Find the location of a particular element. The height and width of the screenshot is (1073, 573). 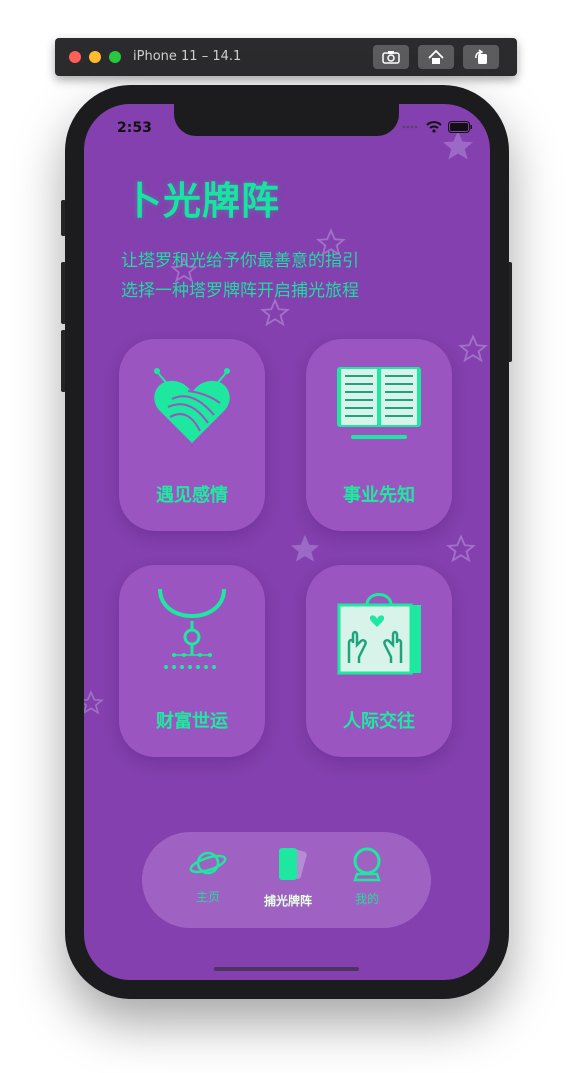

tab-spreads: 捕光牌阵 is located at coordinates (288, 877).